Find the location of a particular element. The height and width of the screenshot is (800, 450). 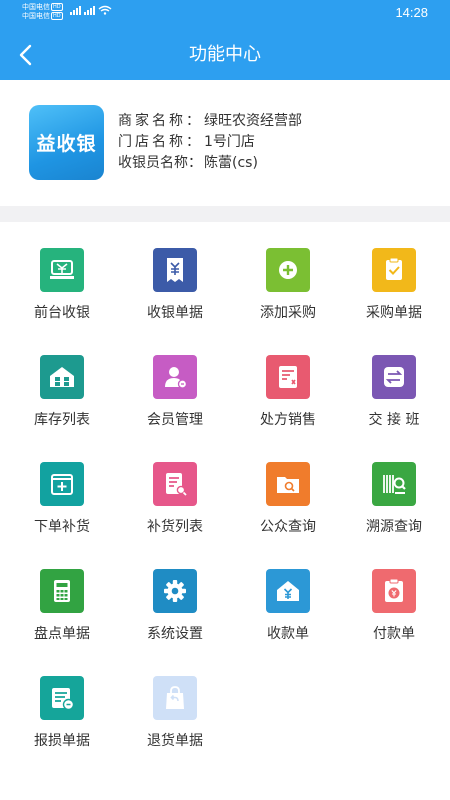

merchant-name-row: 商家名称：绿旺农资经营部 is located at coordinates (210, 121).